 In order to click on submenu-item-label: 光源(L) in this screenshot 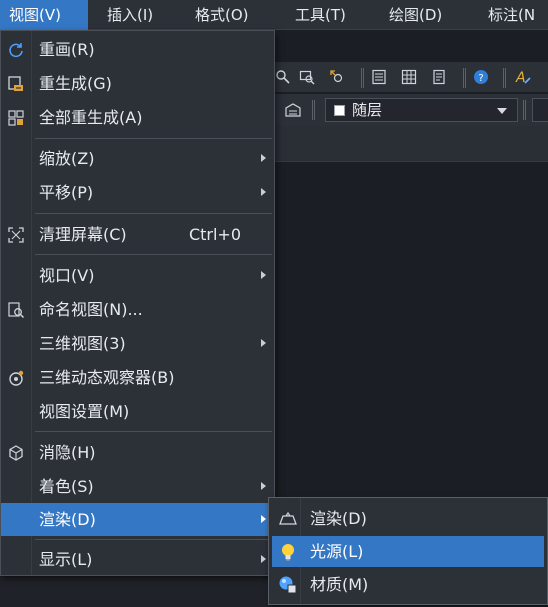, I will do `click(337, 551)`.